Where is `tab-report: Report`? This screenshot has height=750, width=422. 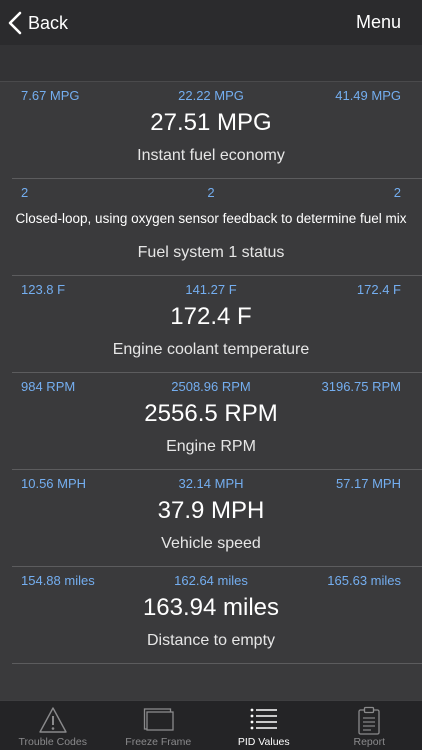
tab-report: Report is located at coordinates (369, 725).